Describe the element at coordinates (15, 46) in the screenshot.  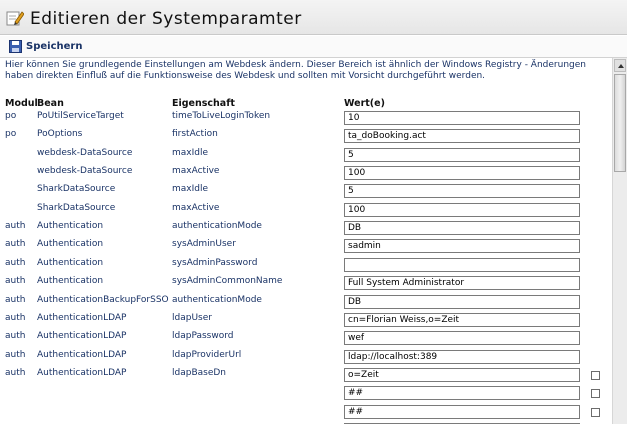
I see `floppy-disk-icon` at that location.